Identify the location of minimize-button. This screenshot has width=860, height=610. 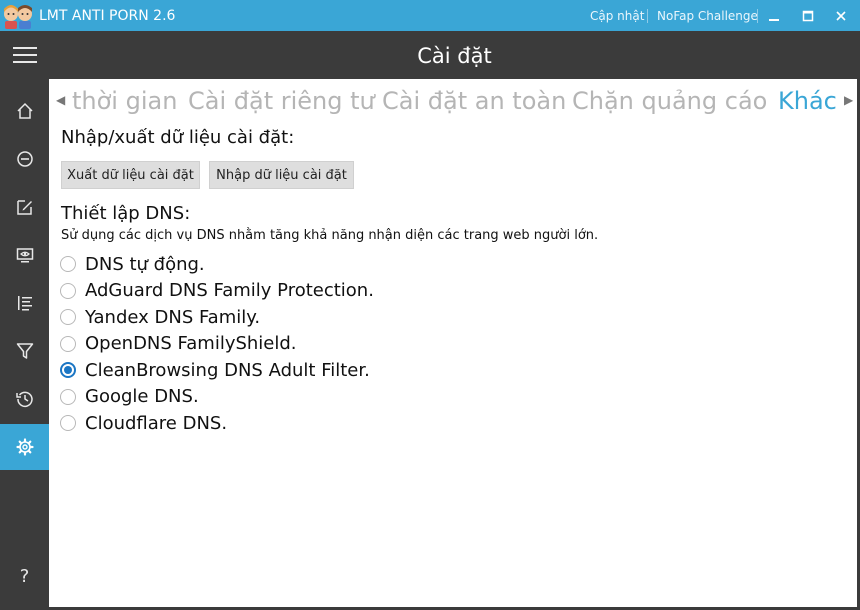
(774, 15).